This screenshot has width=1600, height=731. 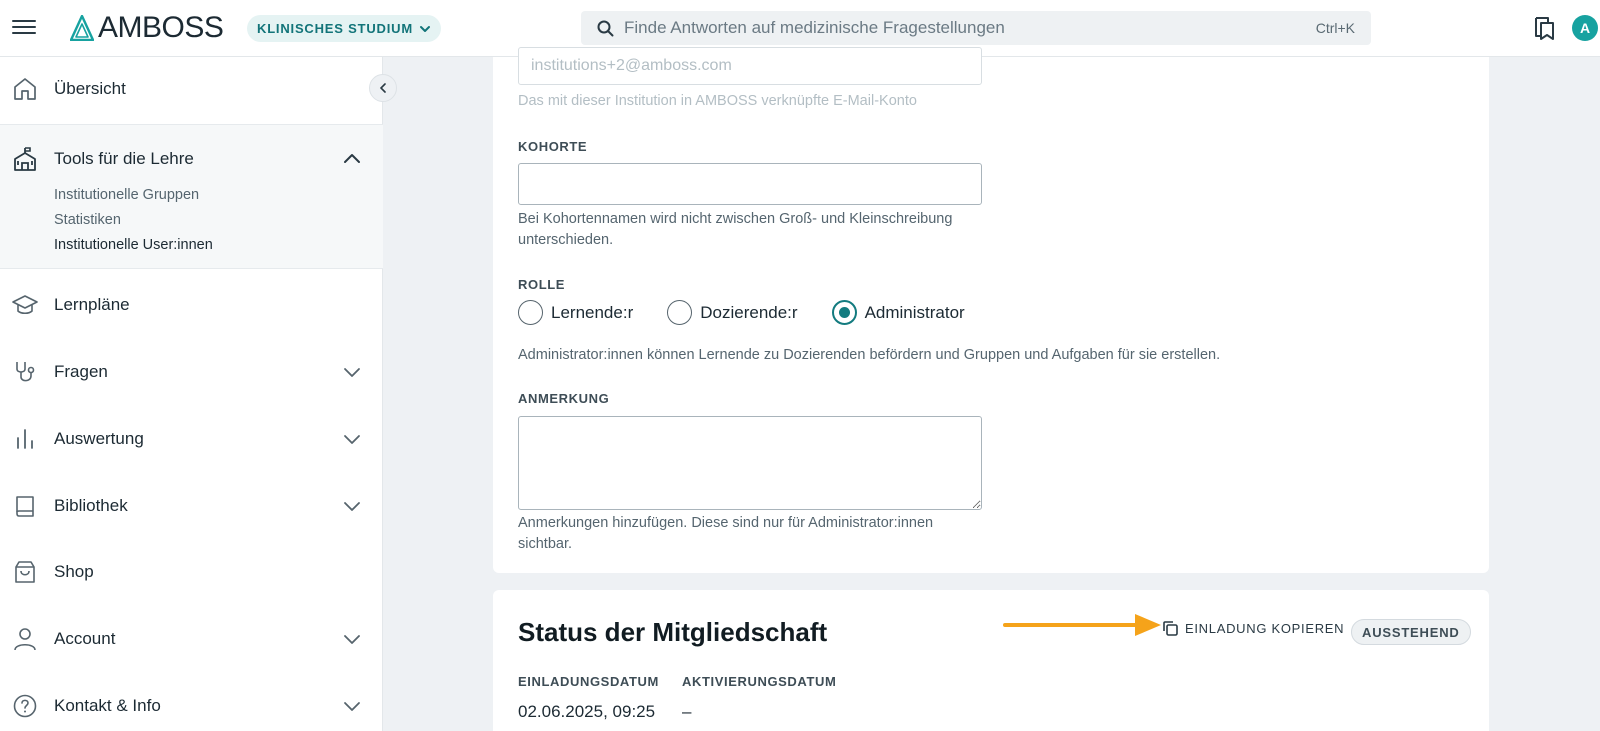 I want to click on activation-date-label: AKTIVIERUNGSDATUM, so click(x=759, y=681).